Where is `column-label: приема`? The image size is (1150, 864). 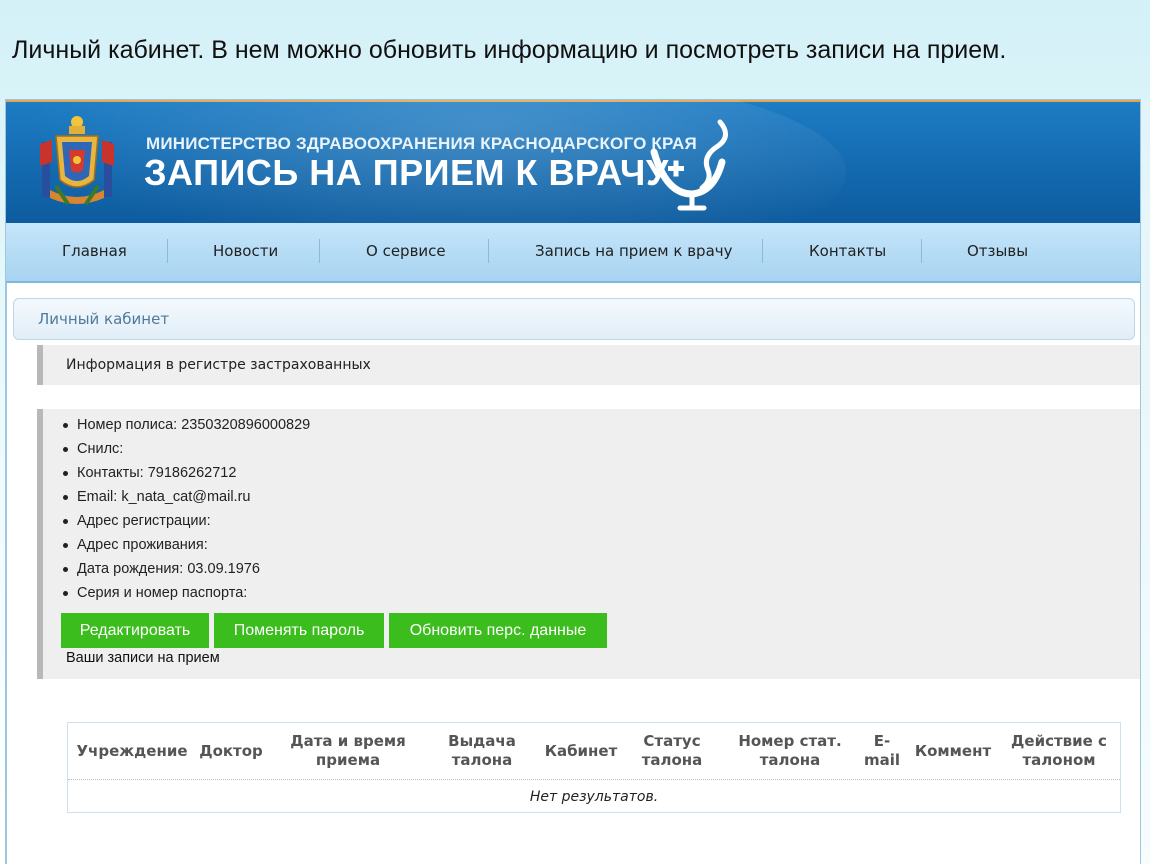 column-label: приема is located at coordinates (348, 760).